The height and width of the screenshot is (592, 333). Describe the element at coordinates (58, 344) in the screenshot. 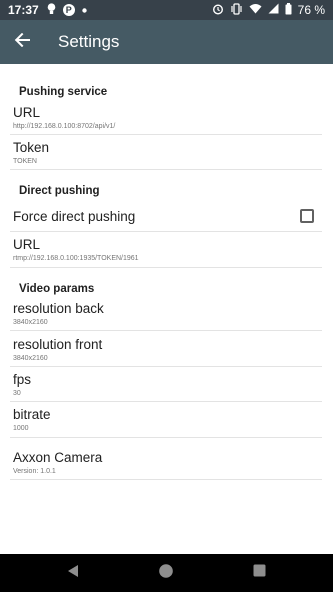

I see `pref-title: resolution front` at that location.